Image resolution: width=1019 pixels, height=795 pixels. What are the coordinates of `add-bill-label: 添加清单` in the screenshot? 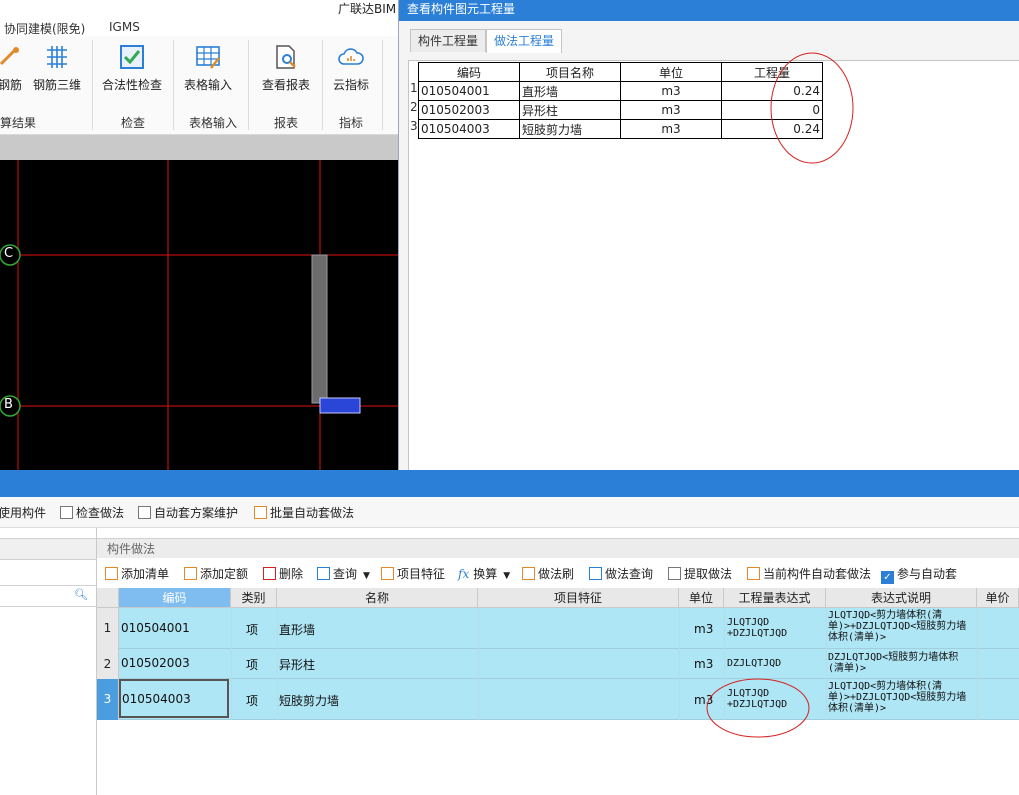 It's located at (145, 574).